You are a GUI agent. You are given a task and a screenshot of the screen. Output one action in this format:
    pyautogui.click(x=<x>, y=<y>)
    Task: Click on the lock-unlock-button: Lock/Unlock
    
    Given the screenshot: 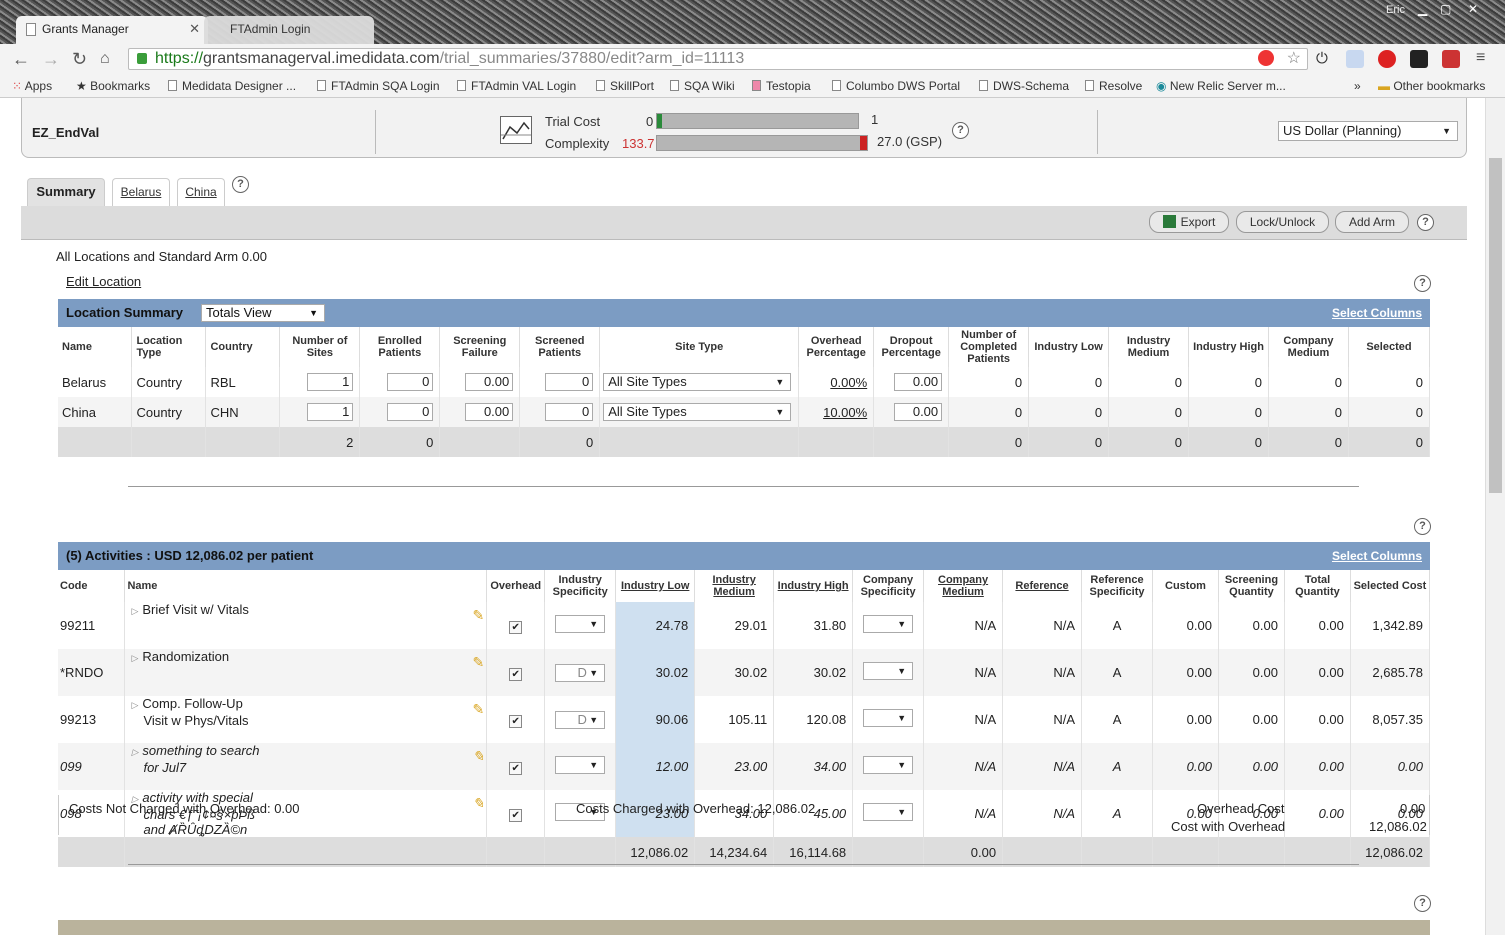 What is the action you would take?
    pyautogui.click(x=1282, y=222)
    